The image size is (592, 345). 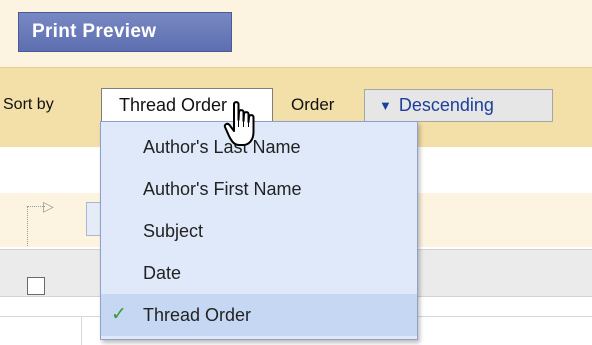 What do you see at coordinates (259, 315) in the screenshot?
I see `sort-option-thread-order: ✓ Thread Order` at bounding box center [259, 315].